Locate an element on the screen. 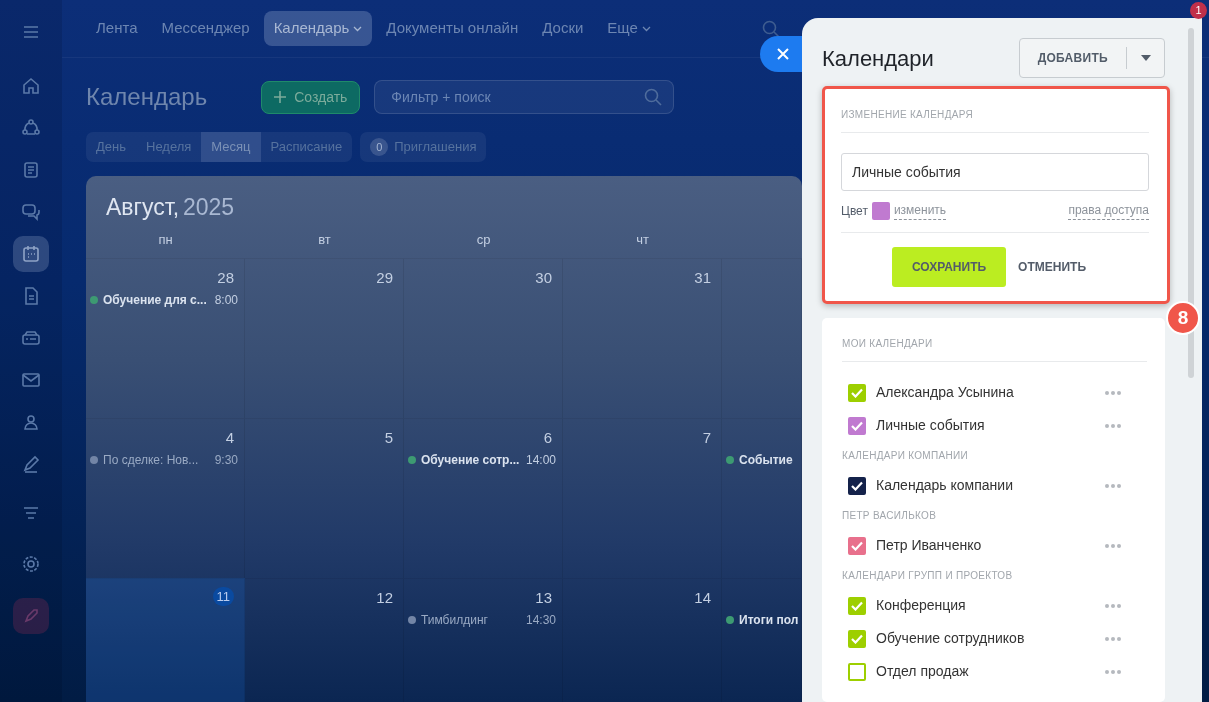 The width and height of the screenshot is (1209, 702). page-title: Календарь is located at coordinates (147, 97).